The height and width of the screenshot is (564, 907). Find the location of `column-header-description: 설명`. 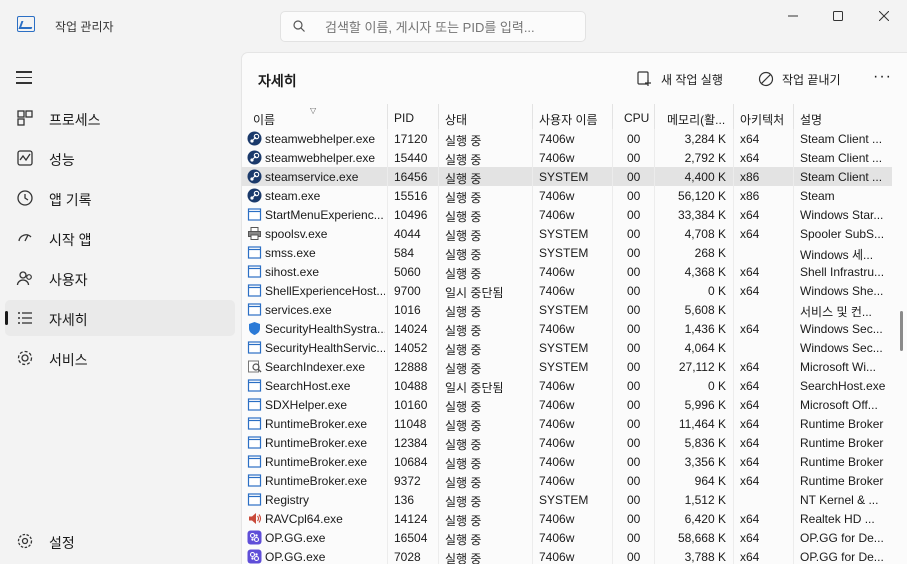

column-header-description: 설명 is located at coordinates (843, 116).